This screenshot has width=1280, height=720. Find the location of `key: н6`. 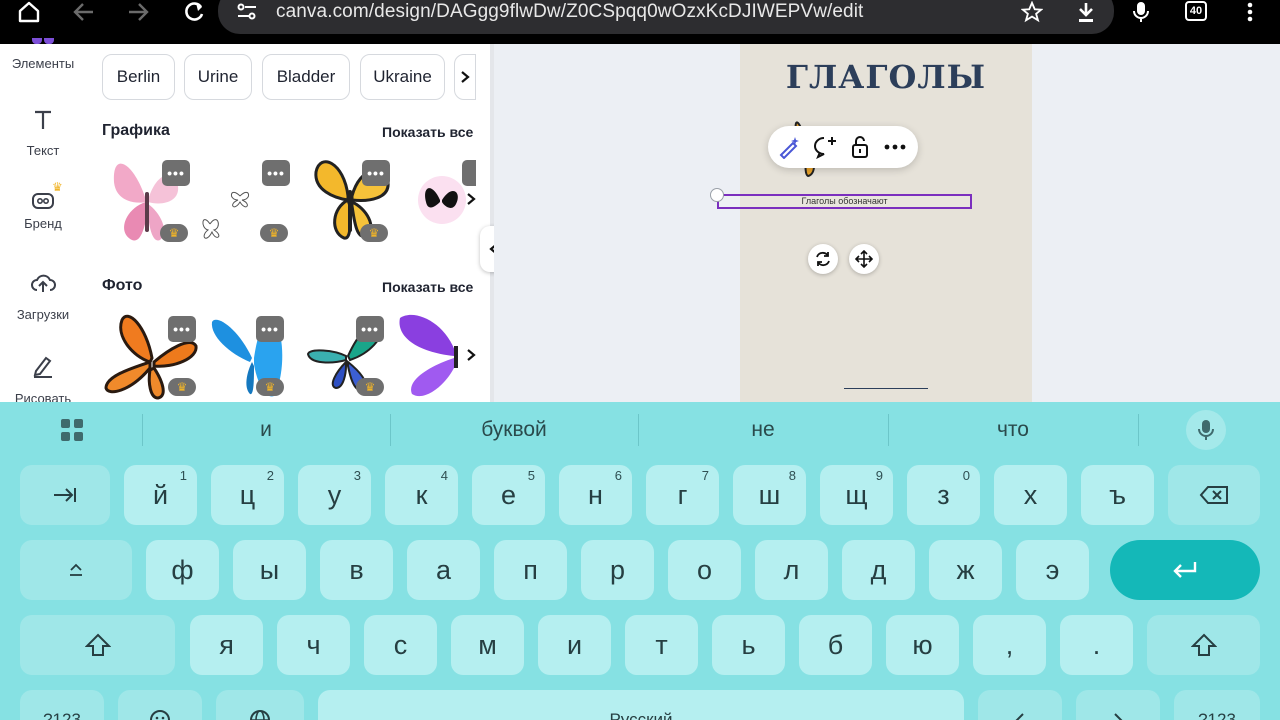

key: н6 is located at coordinates (595, 495).